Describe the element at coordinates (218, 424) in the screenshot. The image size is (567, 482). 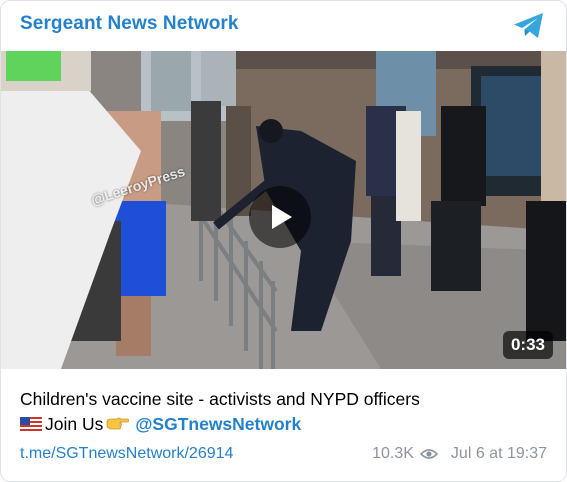
I see `channel-mention-link: @SGTnewsNetwork` at that location.